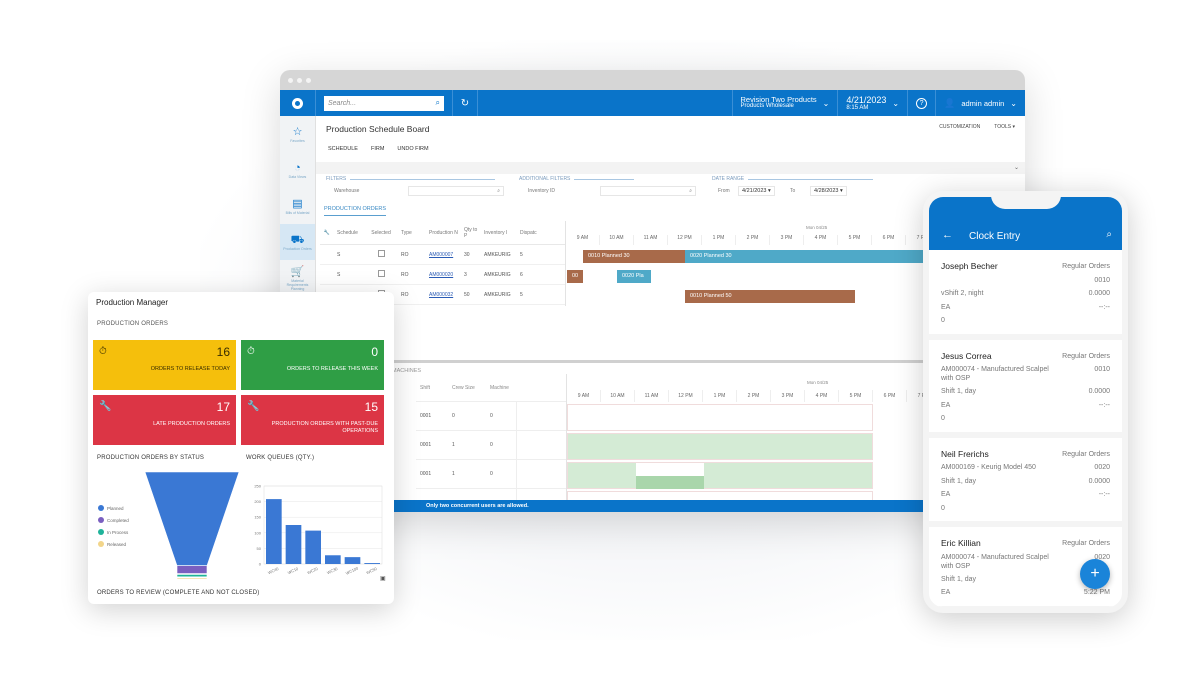 The image size is (1200, 675). What do you see at coordinates (947, 235) in the screenshot?
I see `back-arrow-icon: ←` at bounding box center [947, 235].